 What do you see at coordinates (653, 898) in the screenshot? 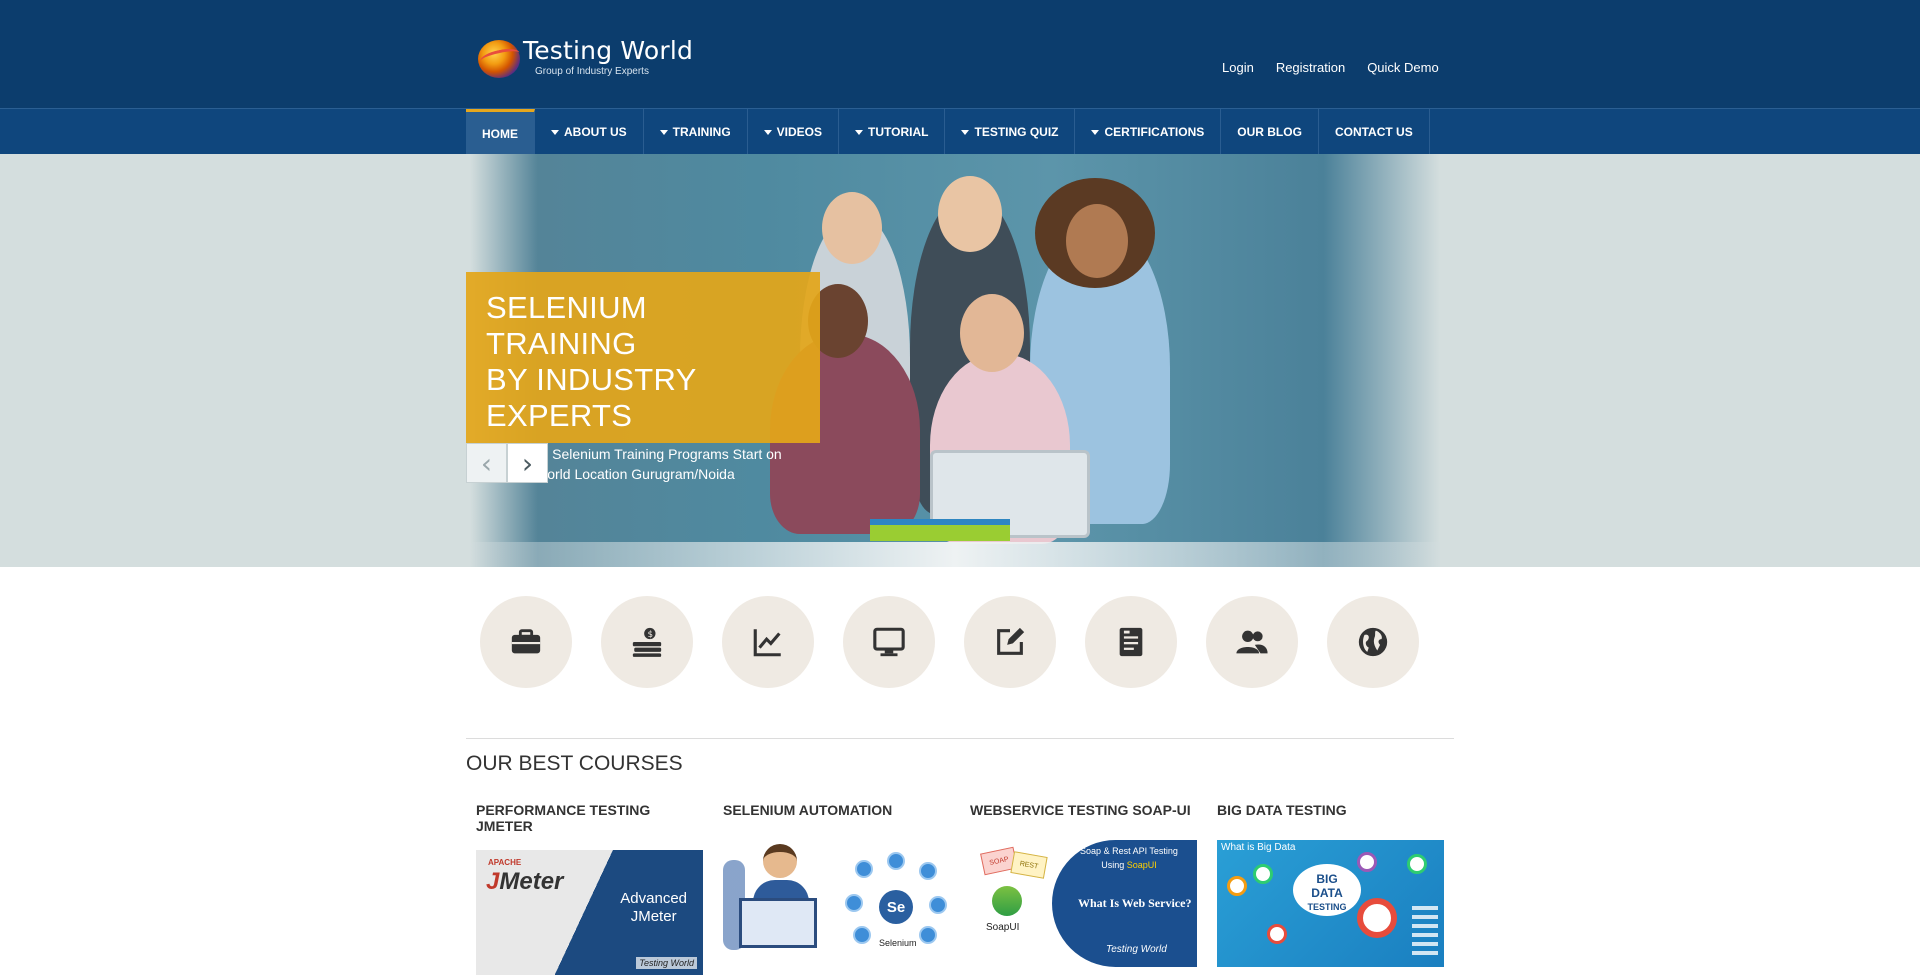
I see `jmeter-caption-line1: Advanced` at bounding box center [653, 898].